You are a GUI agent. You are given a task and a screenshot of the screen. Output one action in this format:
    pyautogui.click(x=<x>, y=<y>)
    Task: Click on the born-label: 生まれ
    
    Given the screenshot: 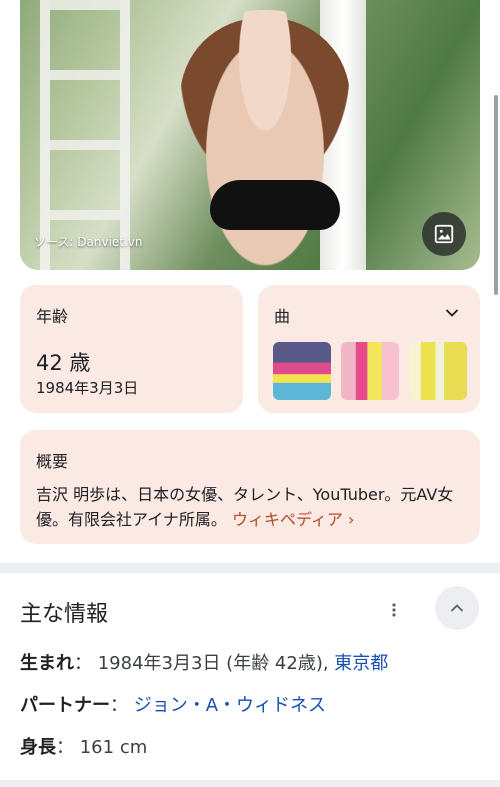 What is the action you would take?
    pyautogui.click(x=47, y=663)
    